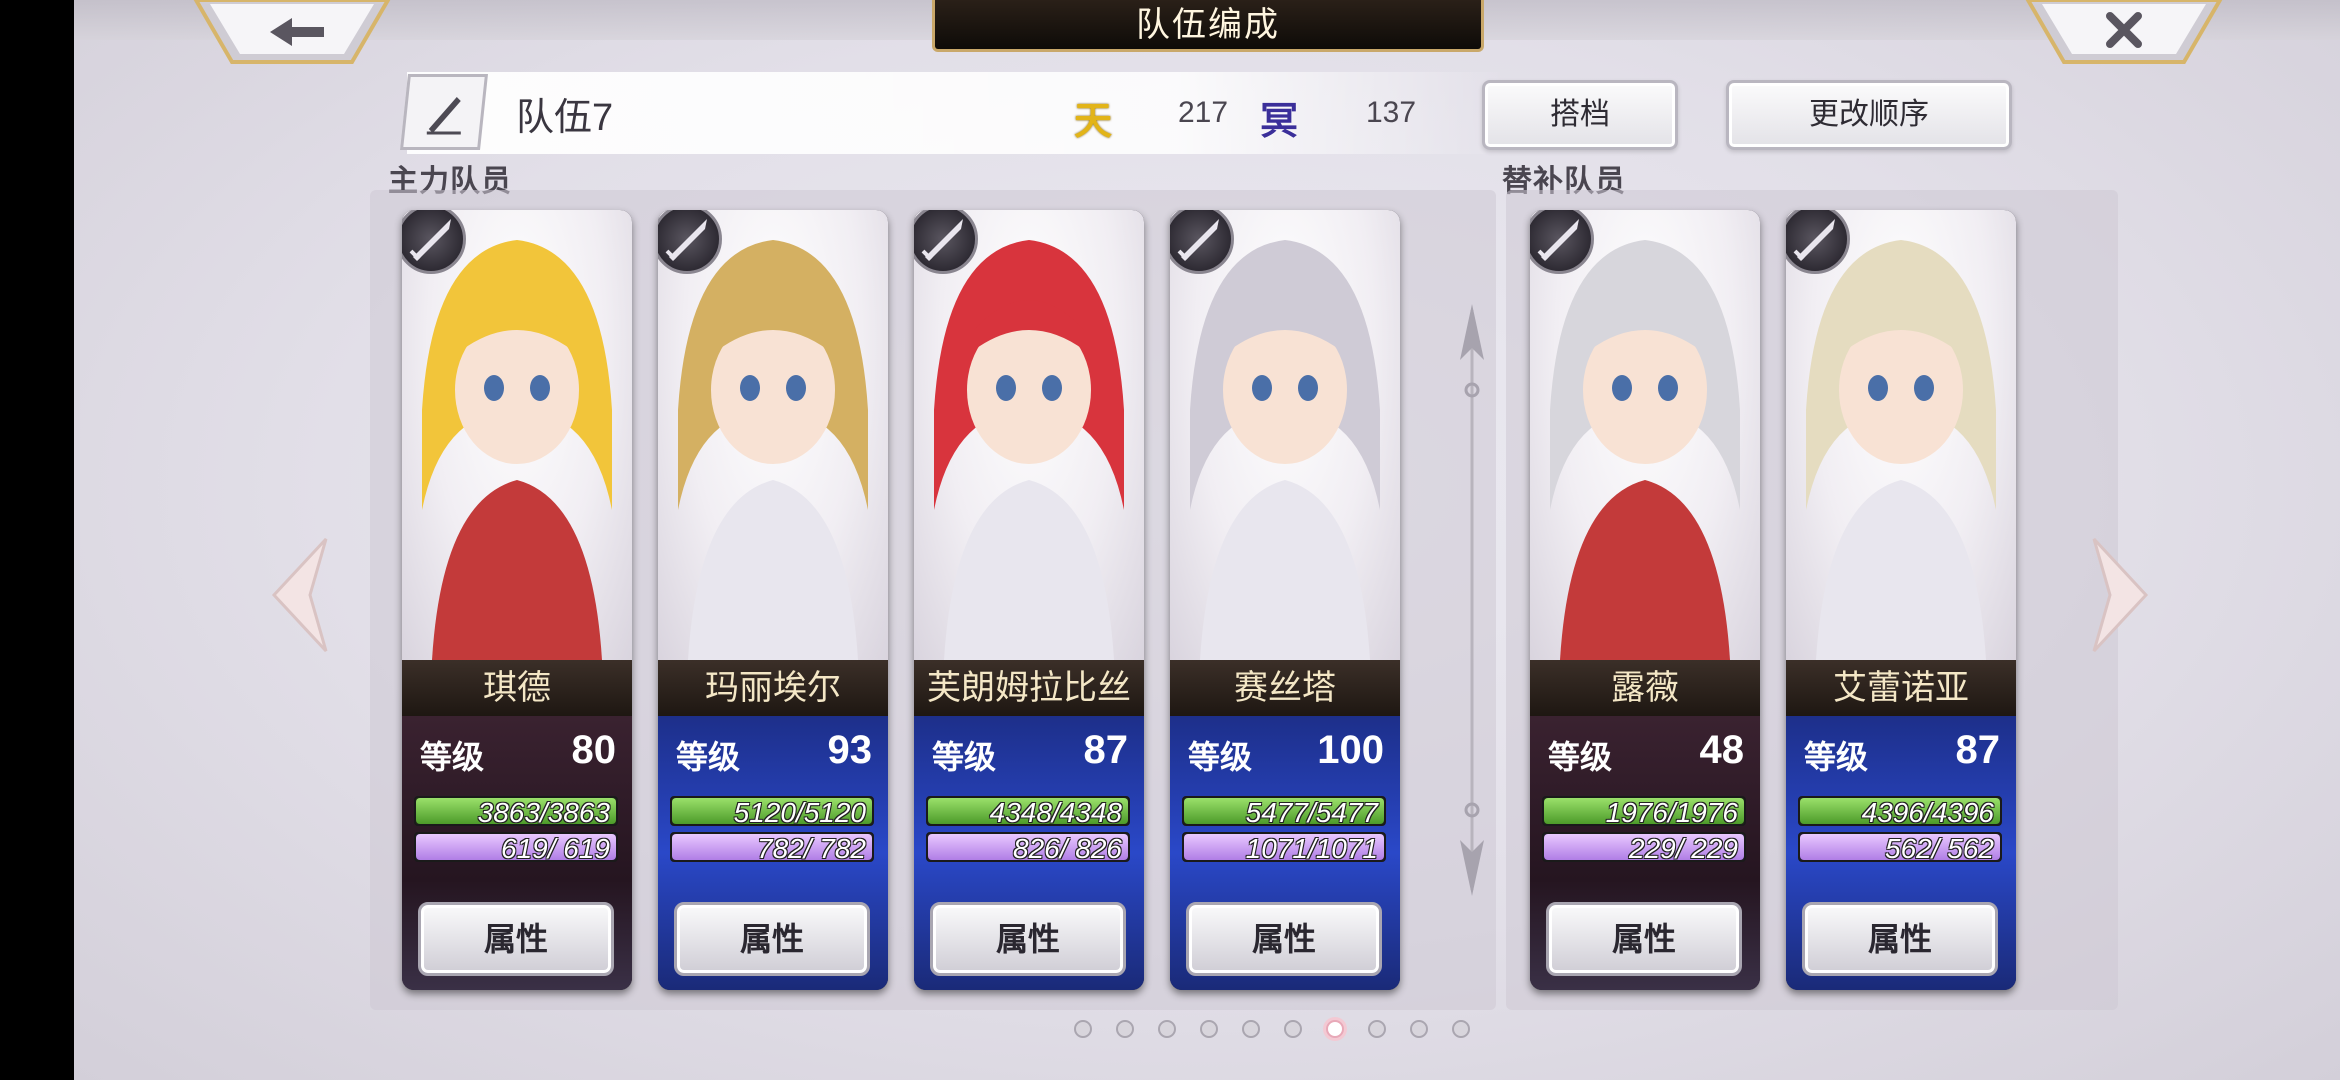 The image size is (2340, 1080). I want to click on back-button, so click(292, 33).